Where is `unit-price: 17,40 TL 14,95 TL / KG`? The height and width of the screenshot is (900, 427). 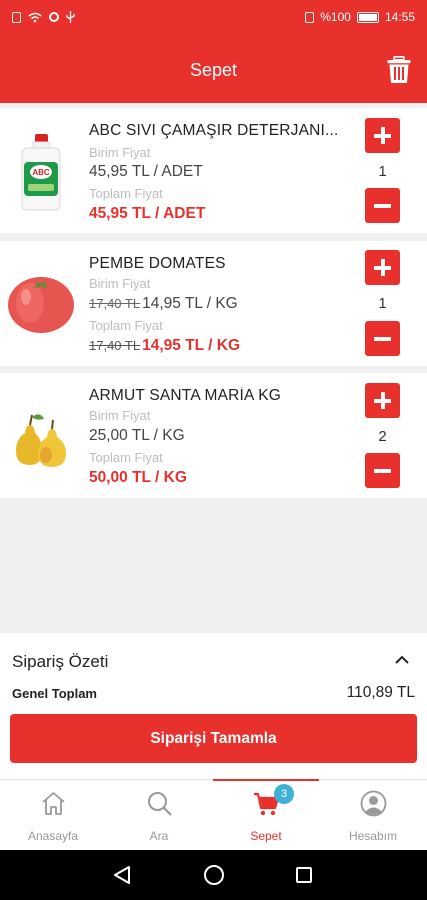
unit-price: 17,40 TL 14,95 TL / KG is located at coordinates (163, 304).